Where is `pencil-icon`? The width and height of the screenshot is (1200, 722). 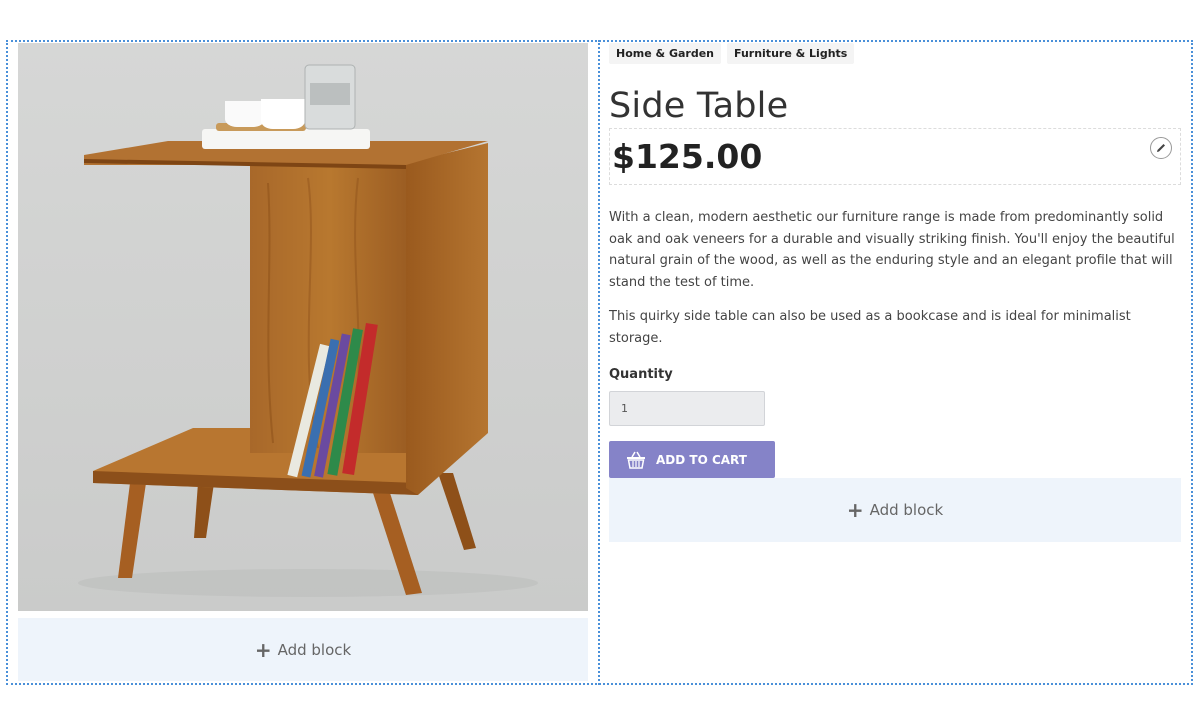 pencil-icon is located at coordinates (1161, 148).